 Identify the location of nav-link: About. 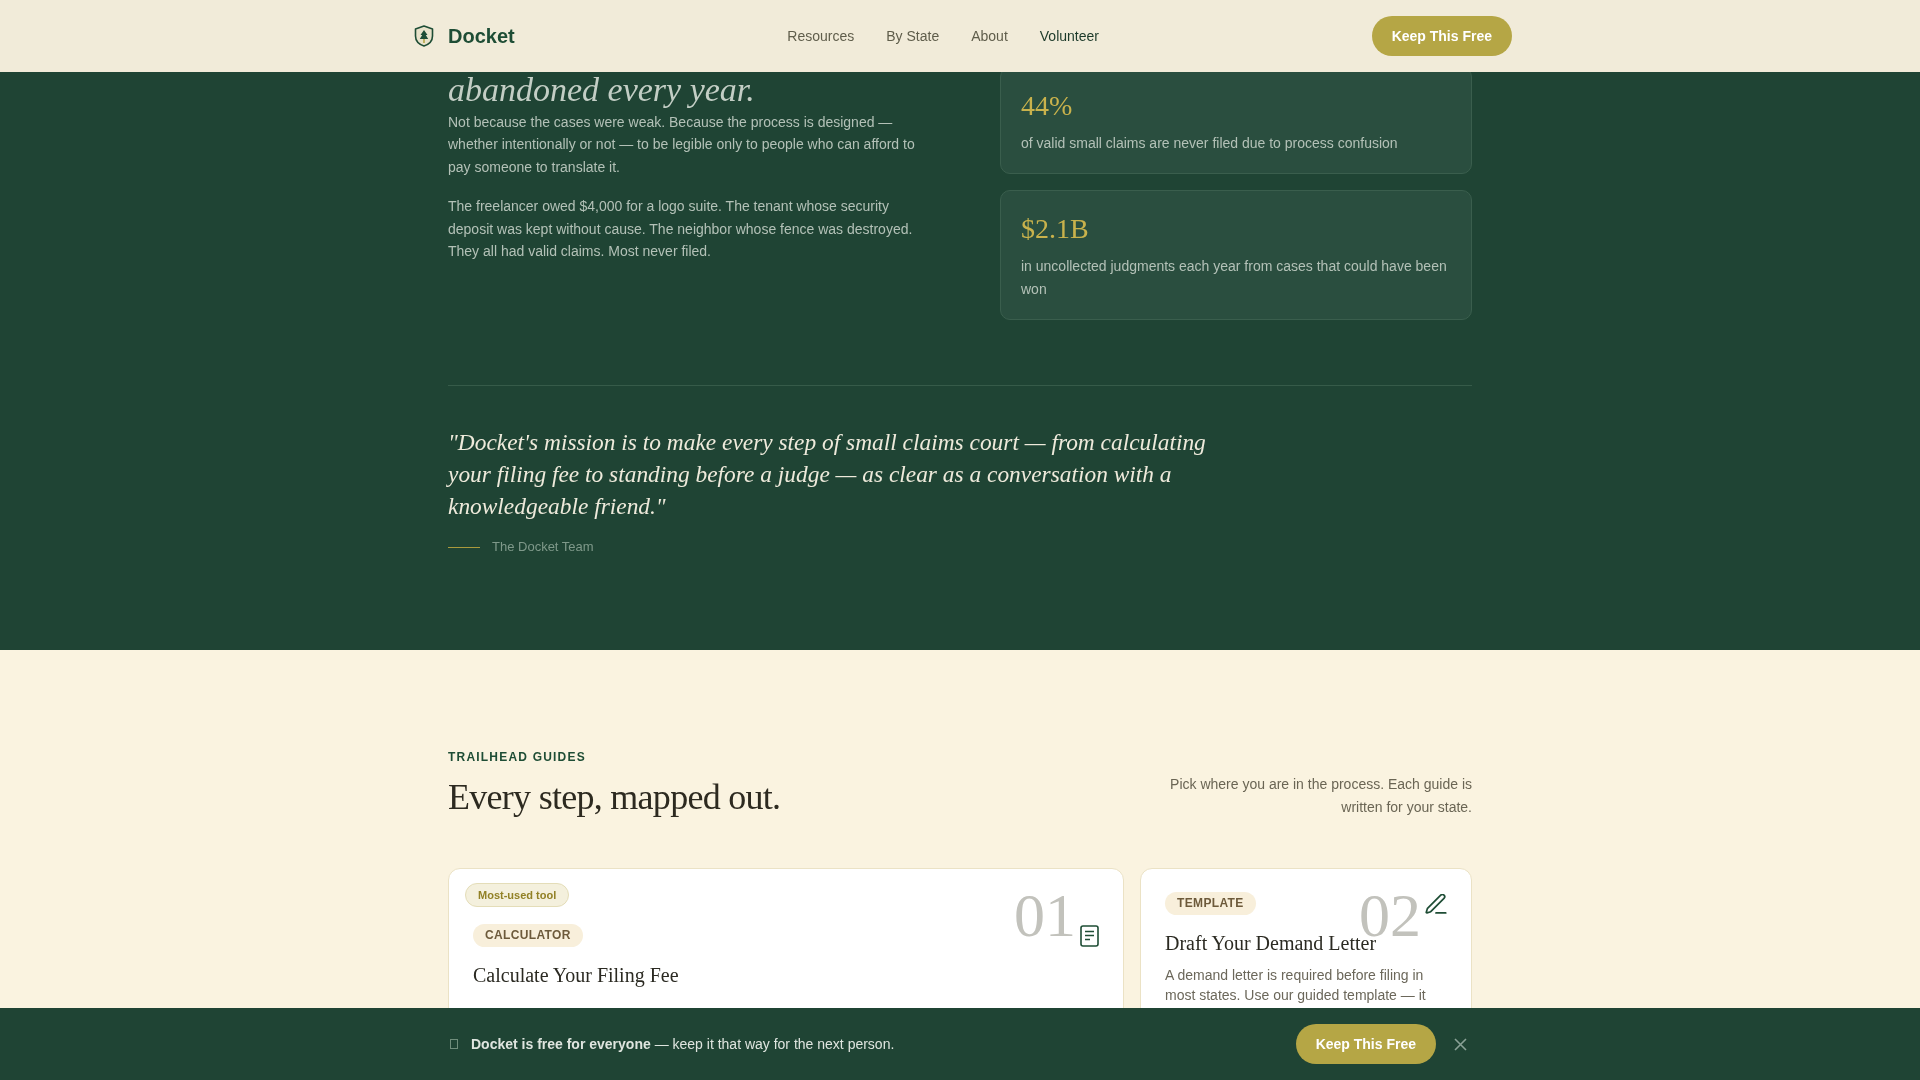
(989, 36).